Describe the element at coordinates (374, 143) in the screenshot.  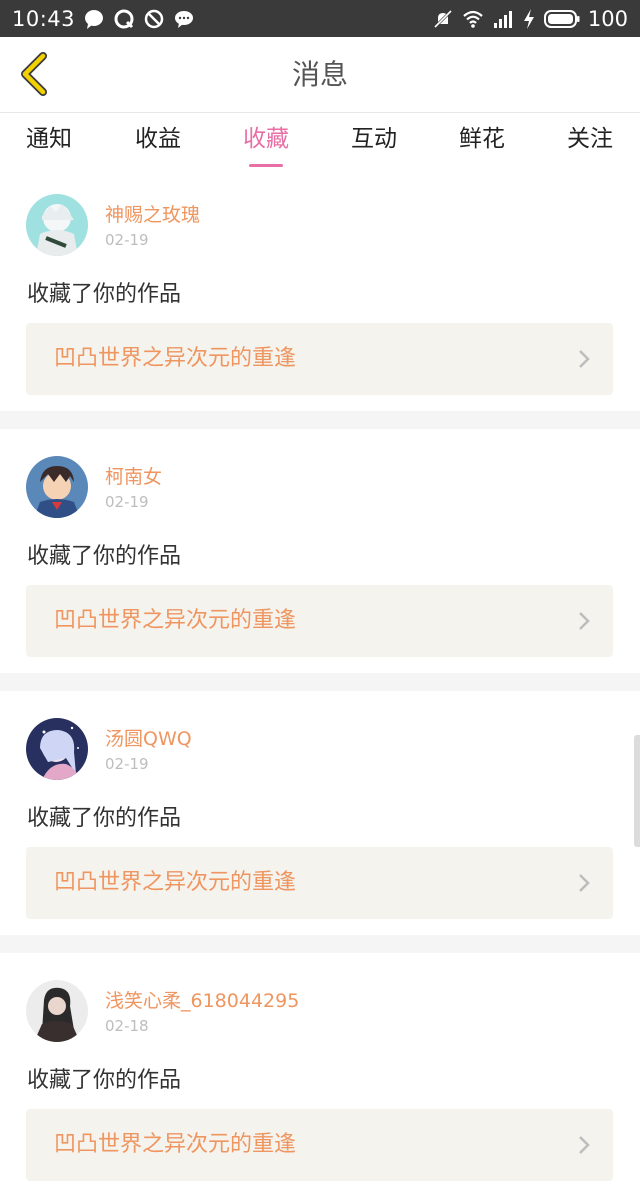
I see `tab-interaction: 互动` at that location.